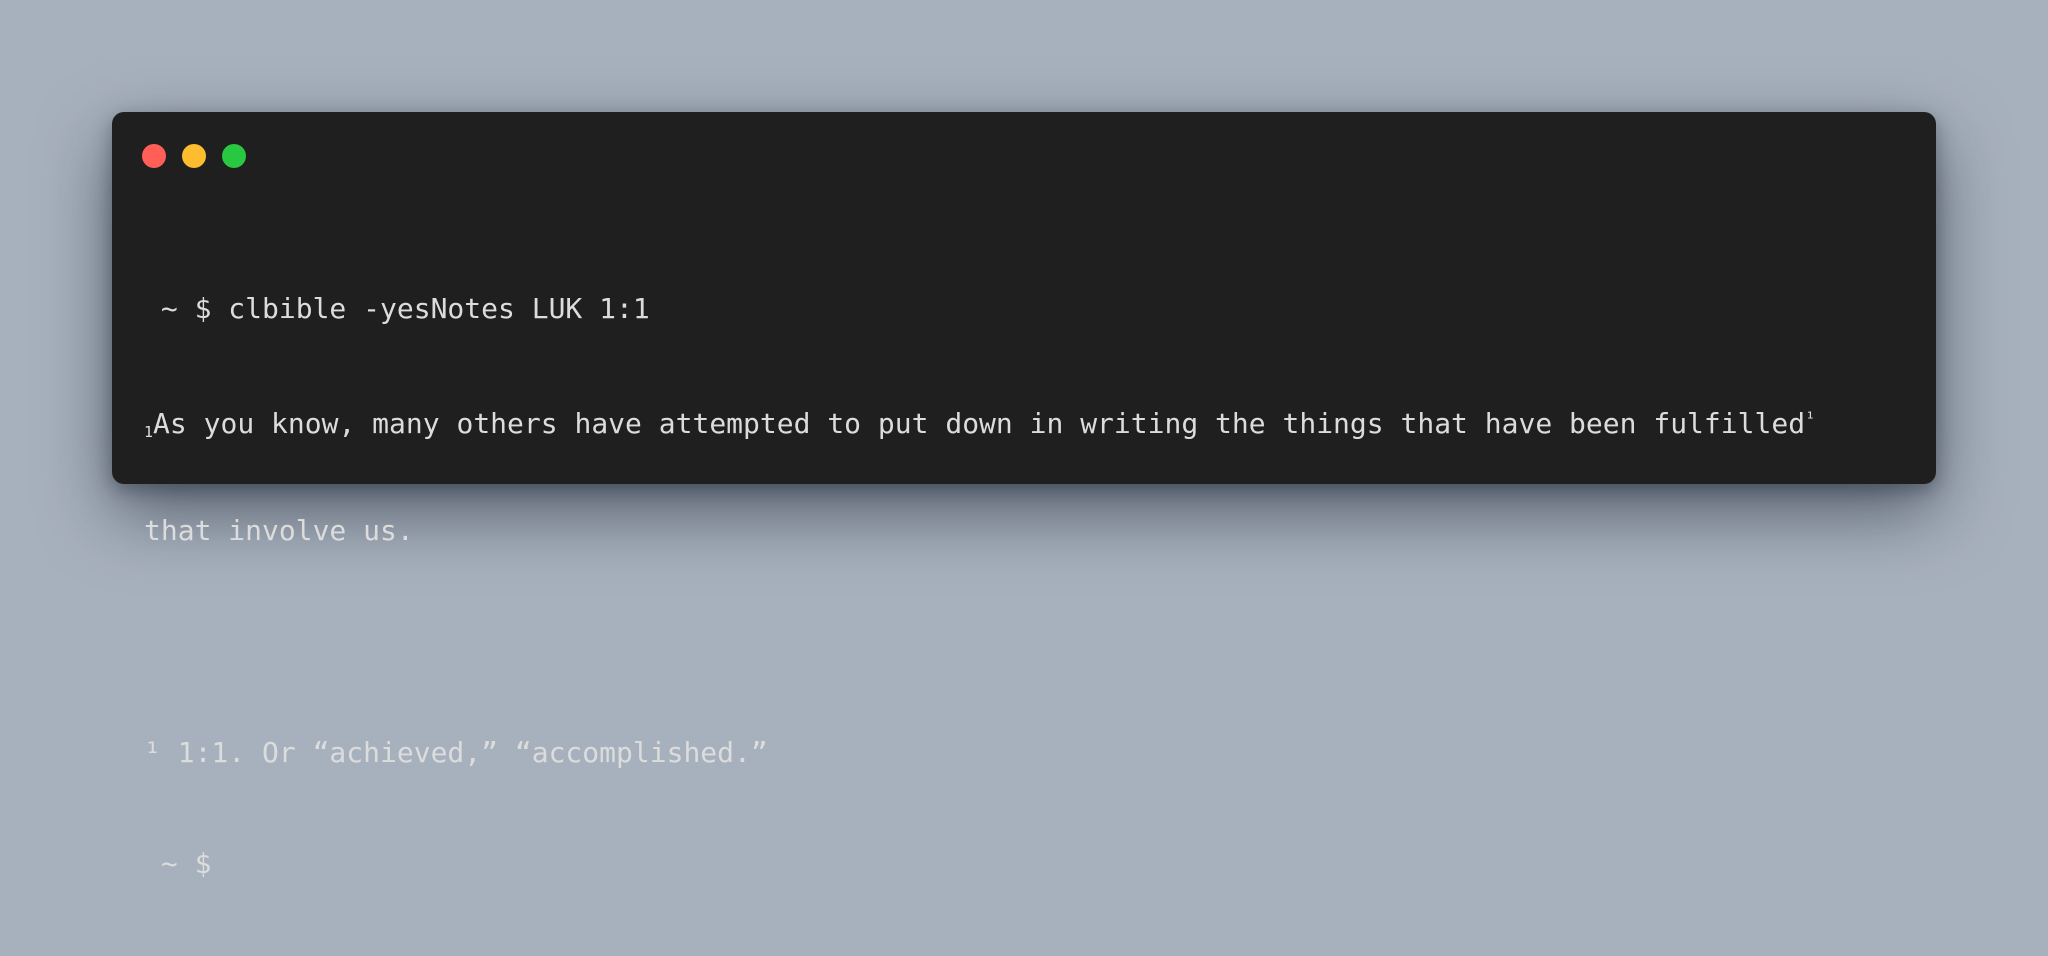 The height and width of the screenshot is (956, 2048). What do you see at coordinates (234, 156) in the screenshot?
I see `maximize-window-button` at bounding box center [234, 156].